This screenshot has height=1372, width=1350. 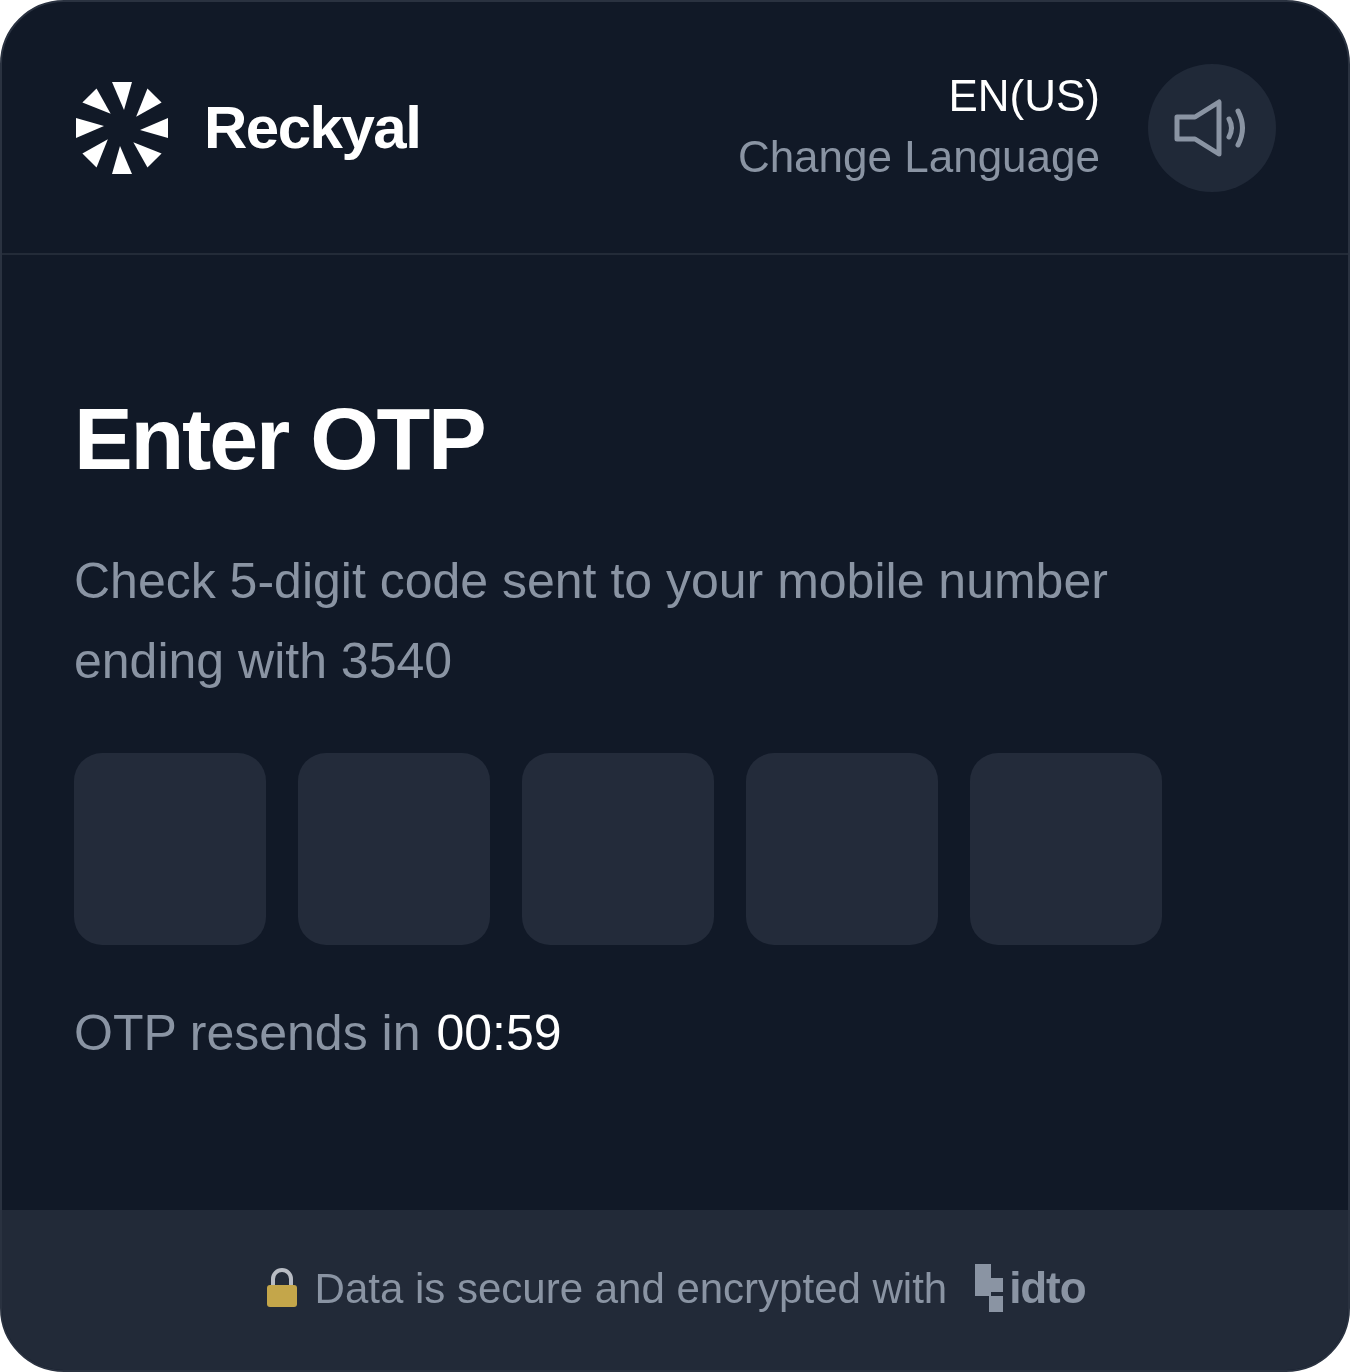 What do you see at coordinates (631, 1288) in the screenshot?
I see `security-note: Data is secure and encrypted with` at bounding box center [631, 1288].